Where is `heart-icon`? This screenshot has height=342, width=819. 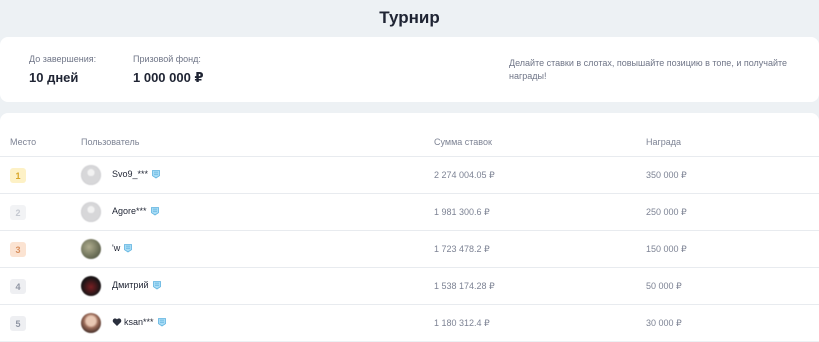 heart-icon is located at coordinates (117, 322).